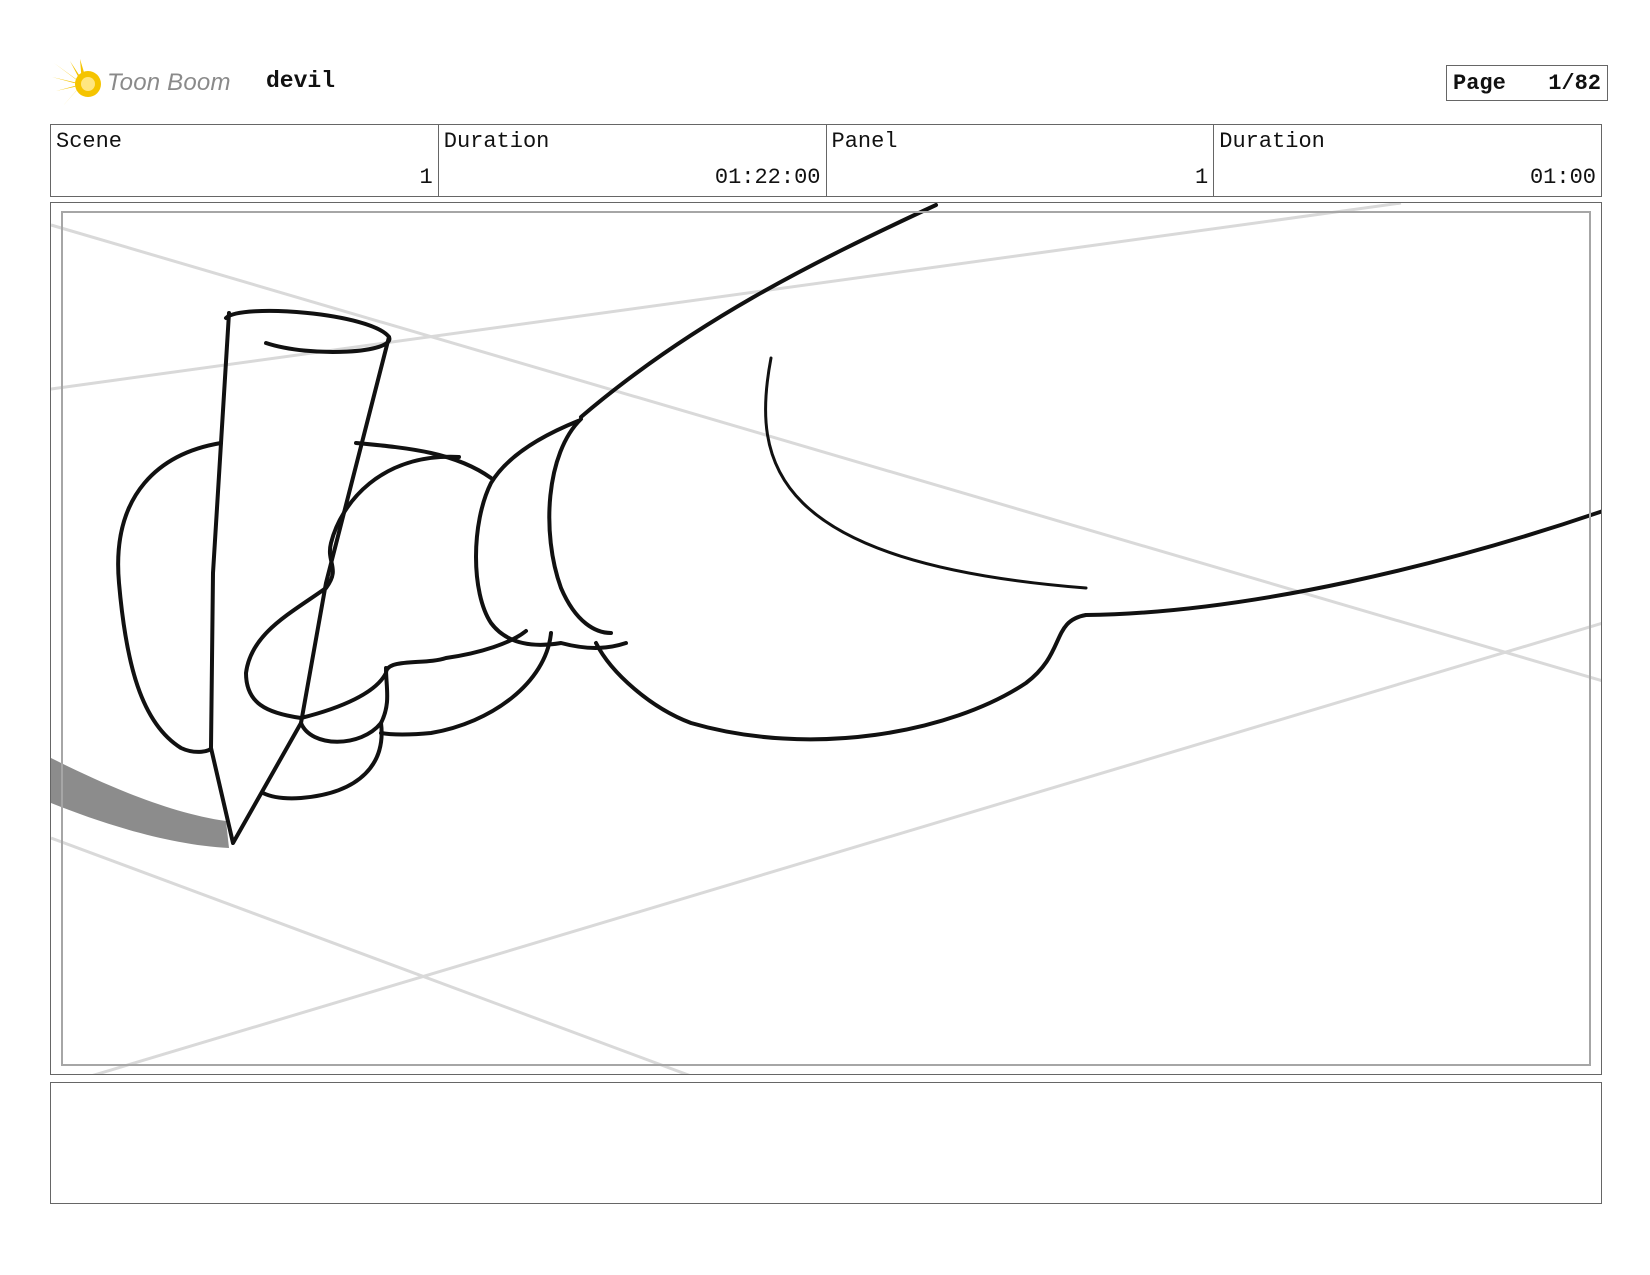 This screenshot has width=1650, height=1275. Describe the element at coordinates (1021, 160) in the screenshot. I see `panel-cell: Panel 1` at that location.